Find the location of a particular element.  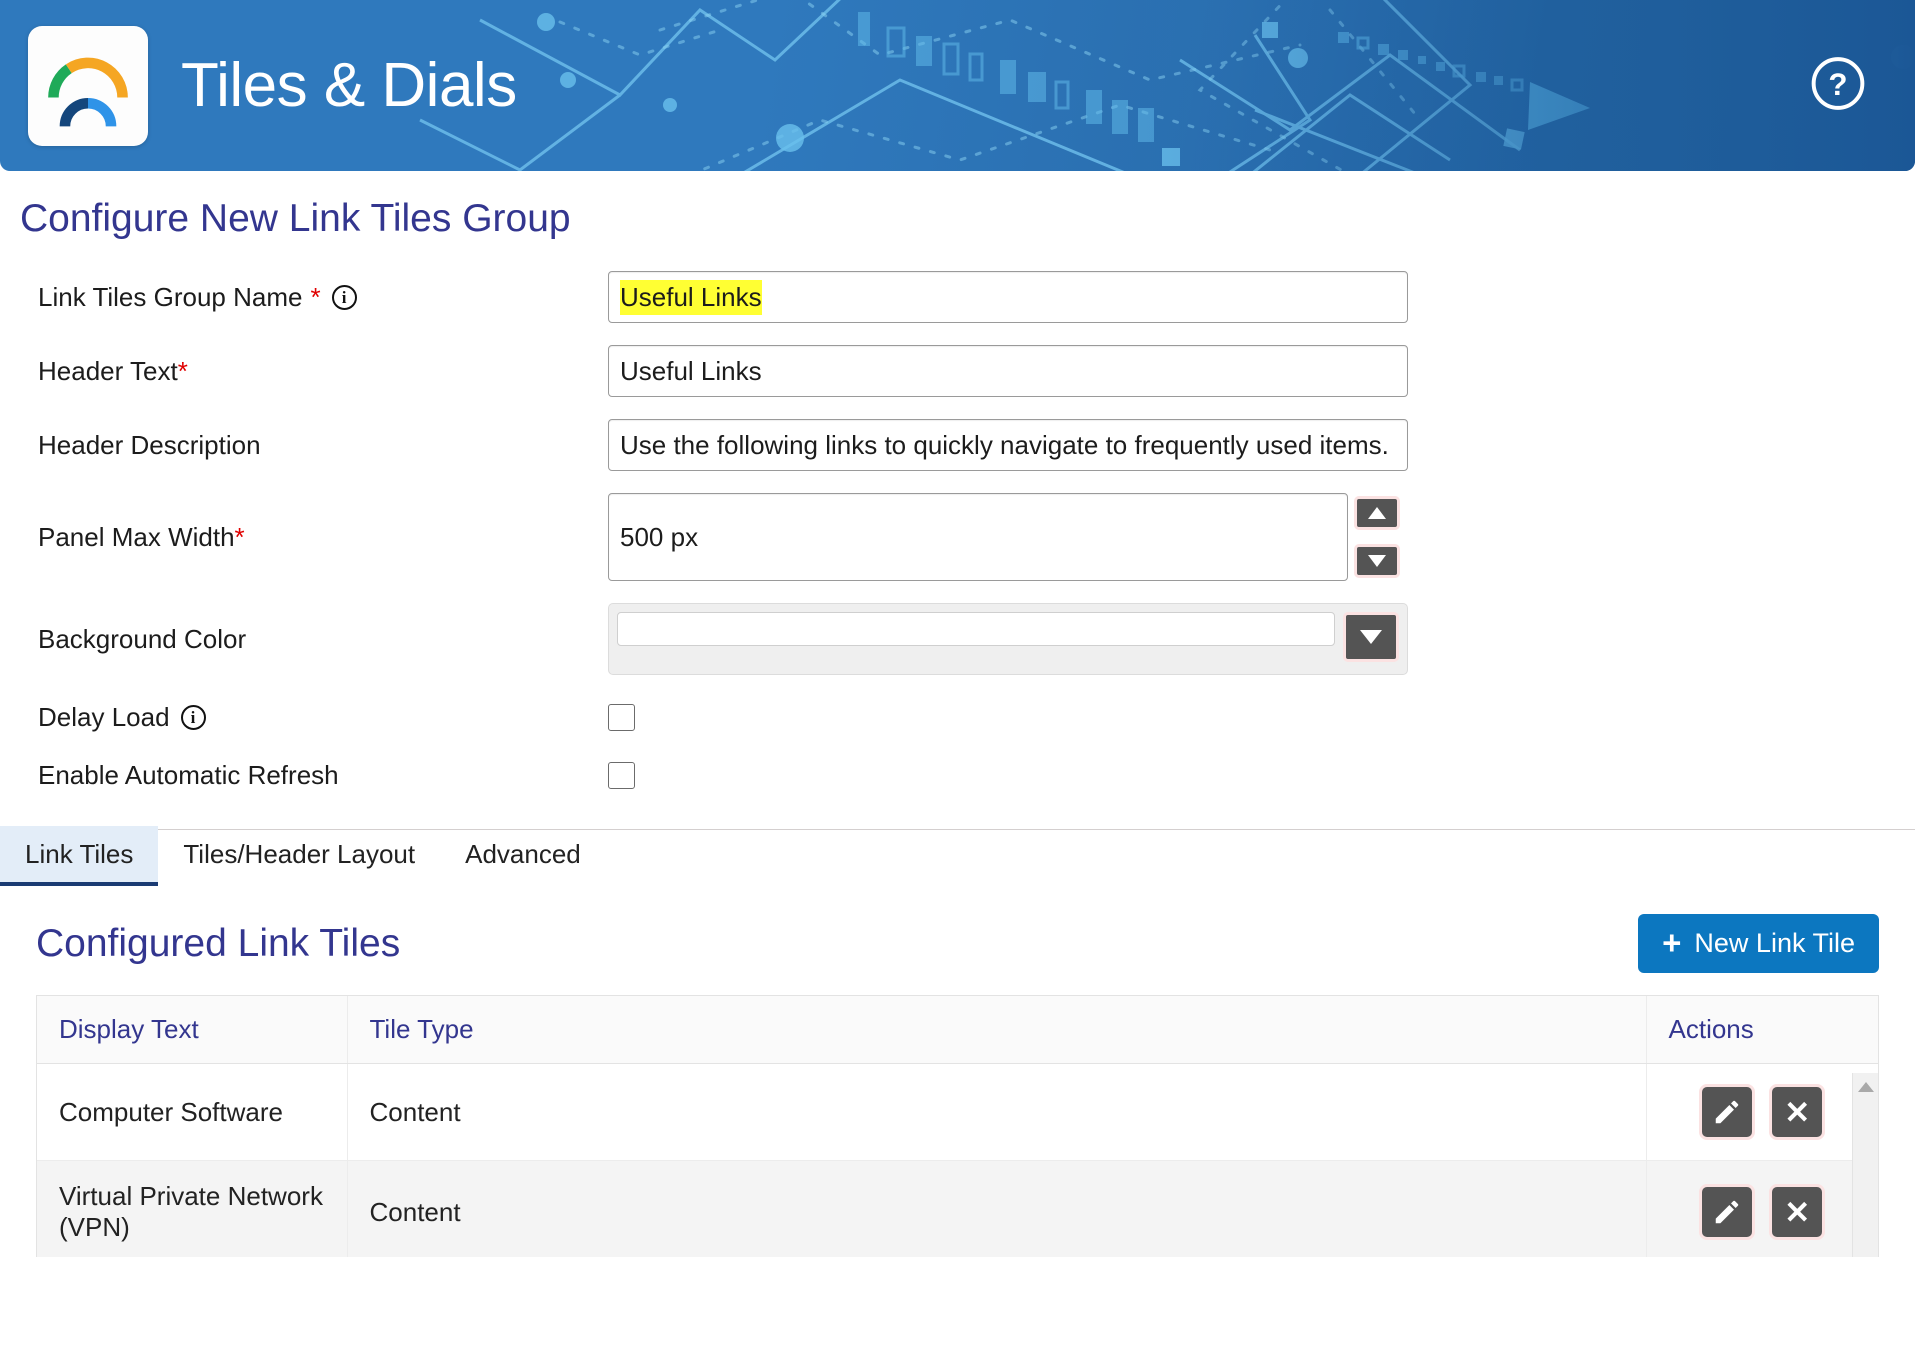

label-panel-max-width-text: Panel Max Width is located at coordinates (136, 536).